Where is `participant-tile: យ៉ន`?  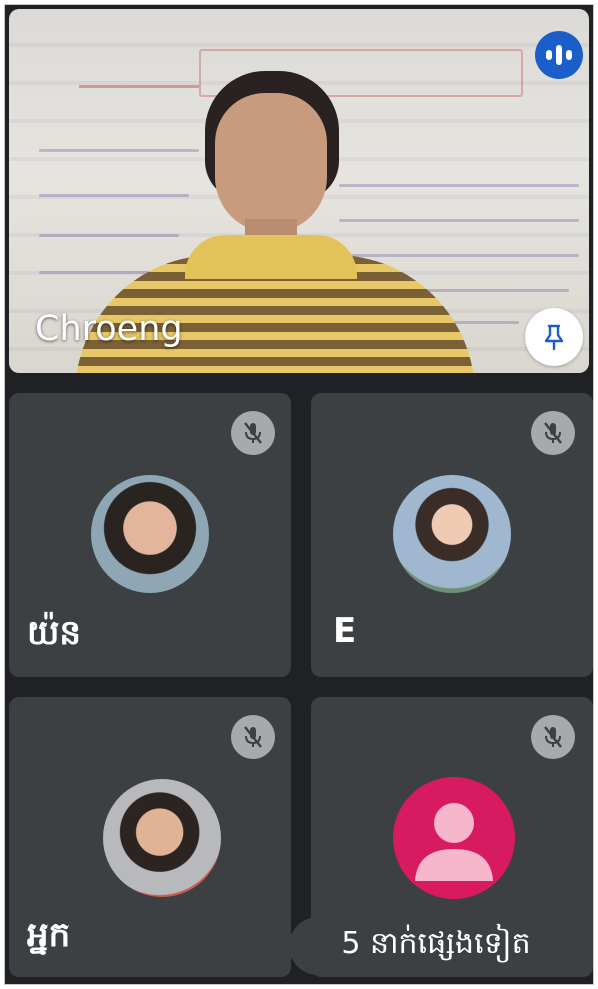
participant-tile: យ៉ន is located at coordinates (150, 535).